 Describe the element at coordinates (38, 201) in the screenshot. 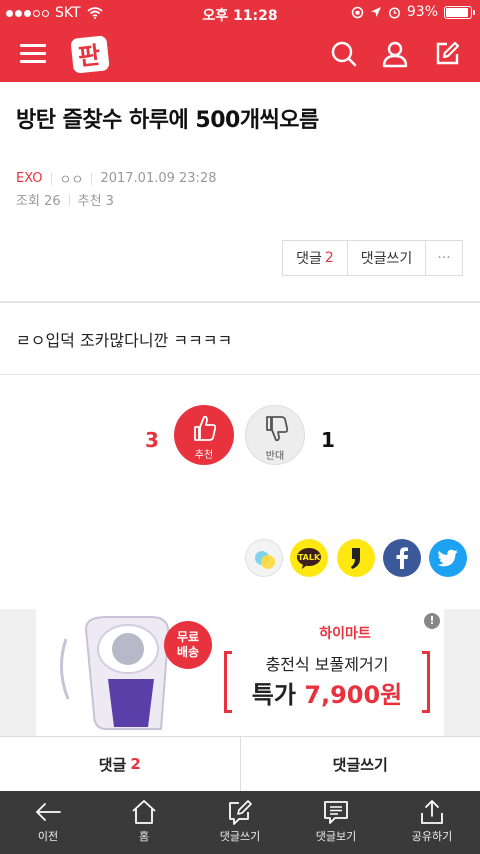

I see `post-views: 조회 26` at that location.